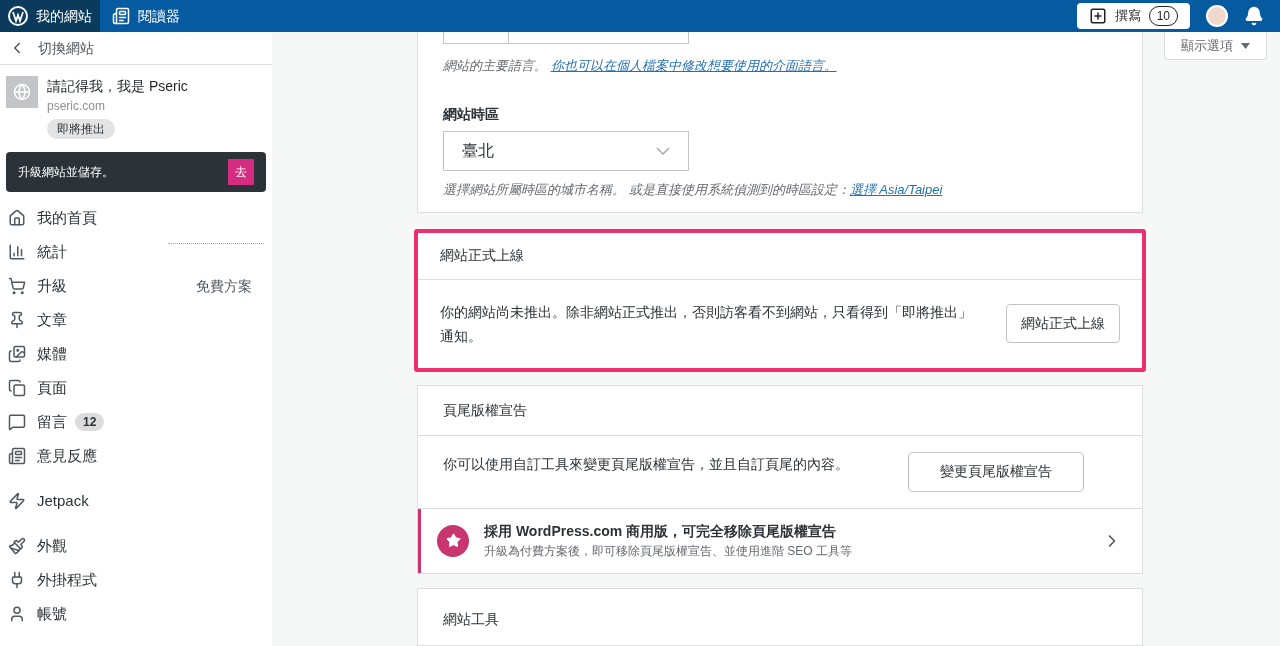 Image resolution: width=1280 pixels, height=646 pixels. Describe the element at coordinates (646, 464) in the screenshot. I see `footer-description: 你可以使用自訂工具來變更頁尾版權宣告，並且自訂頁尾的內容。` at that location.